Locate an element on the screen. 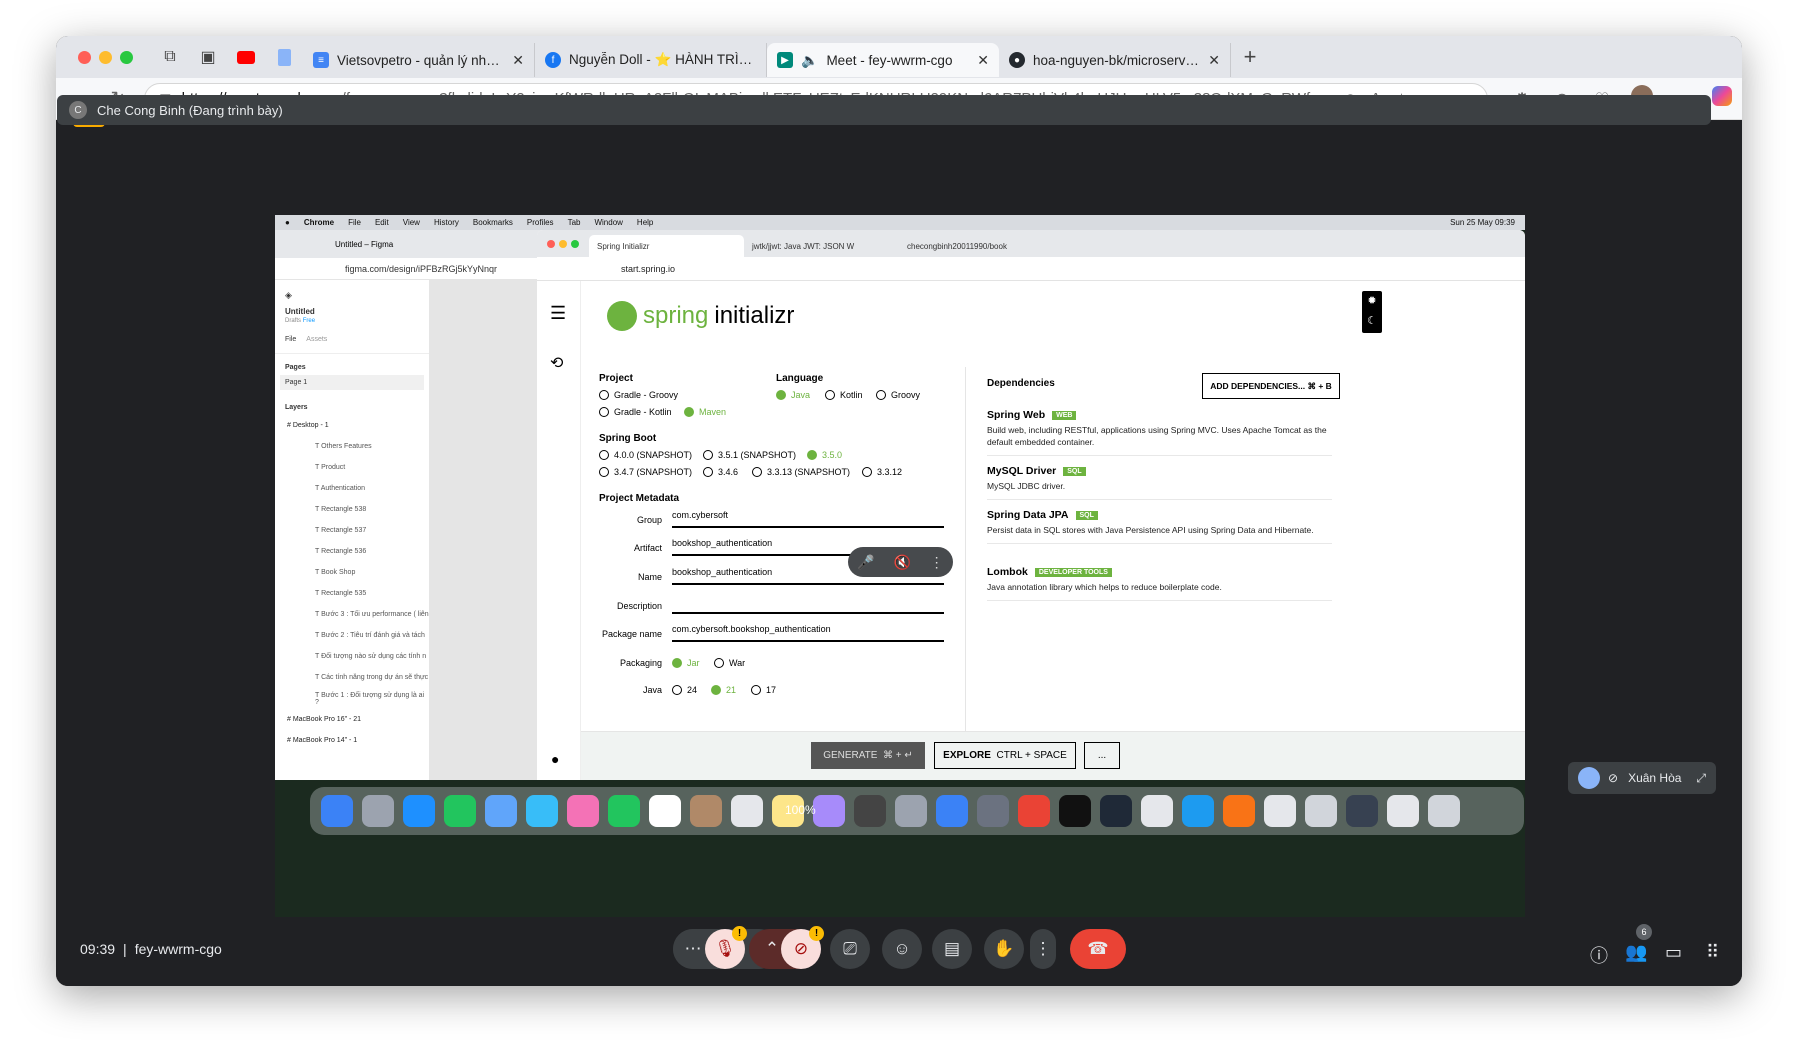 Image resolution: width=1798 pixels, height=1058 pixels. menu-chrome: Chrome is located at coordinates (319, 222).